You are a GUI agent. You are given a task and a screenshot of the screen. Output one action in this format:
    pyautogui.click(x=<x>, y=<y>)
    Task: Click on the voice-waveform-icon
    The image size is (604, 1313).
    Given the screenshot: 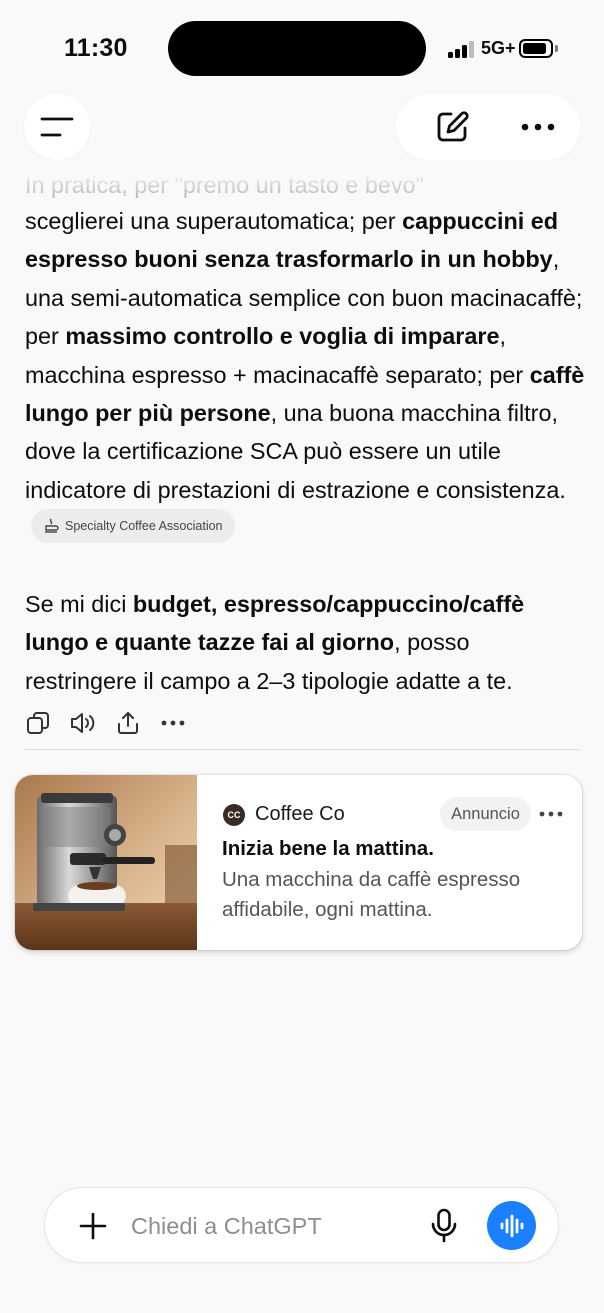 What is the action you would take?
    pyautogui.click(x=511, y=1225)
    